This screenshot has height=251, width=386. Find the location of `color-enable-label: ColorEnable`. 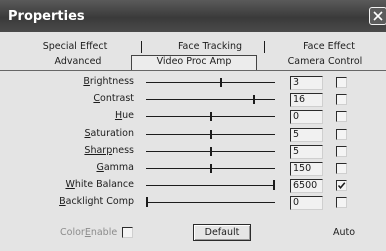

color-enable-label: ColorEnable is located at coordinates (90, 233).